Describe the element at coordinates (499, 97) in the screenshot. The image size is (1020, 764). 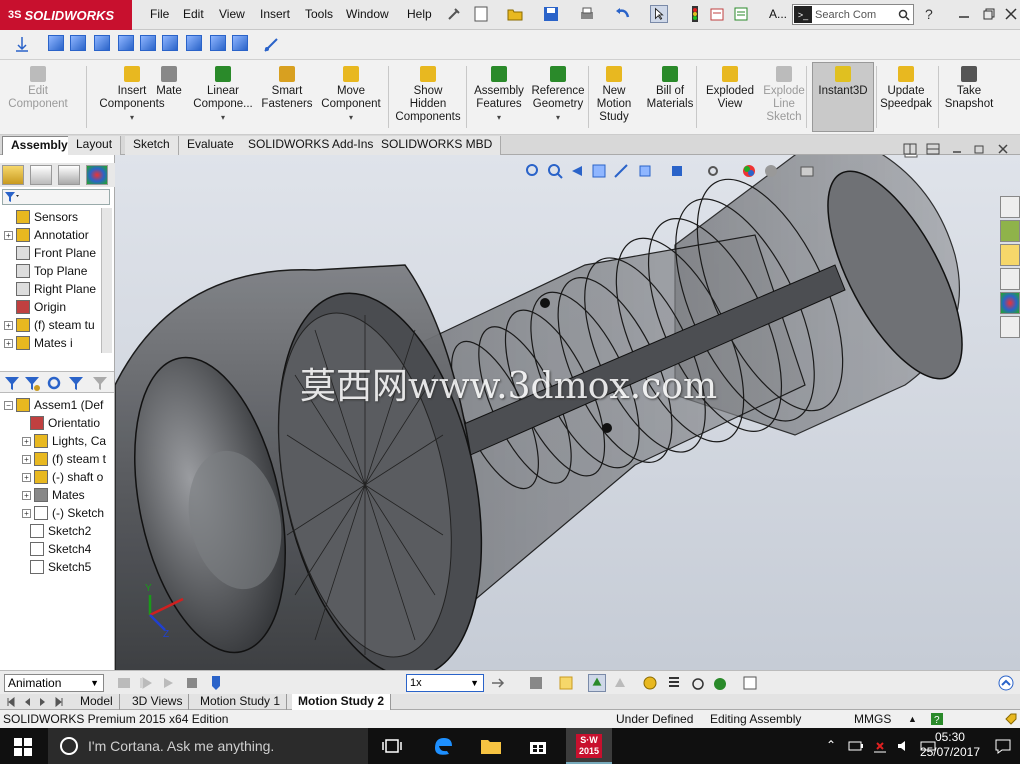
I see `assembly-features-button: Assembly Features ▾` at that location.